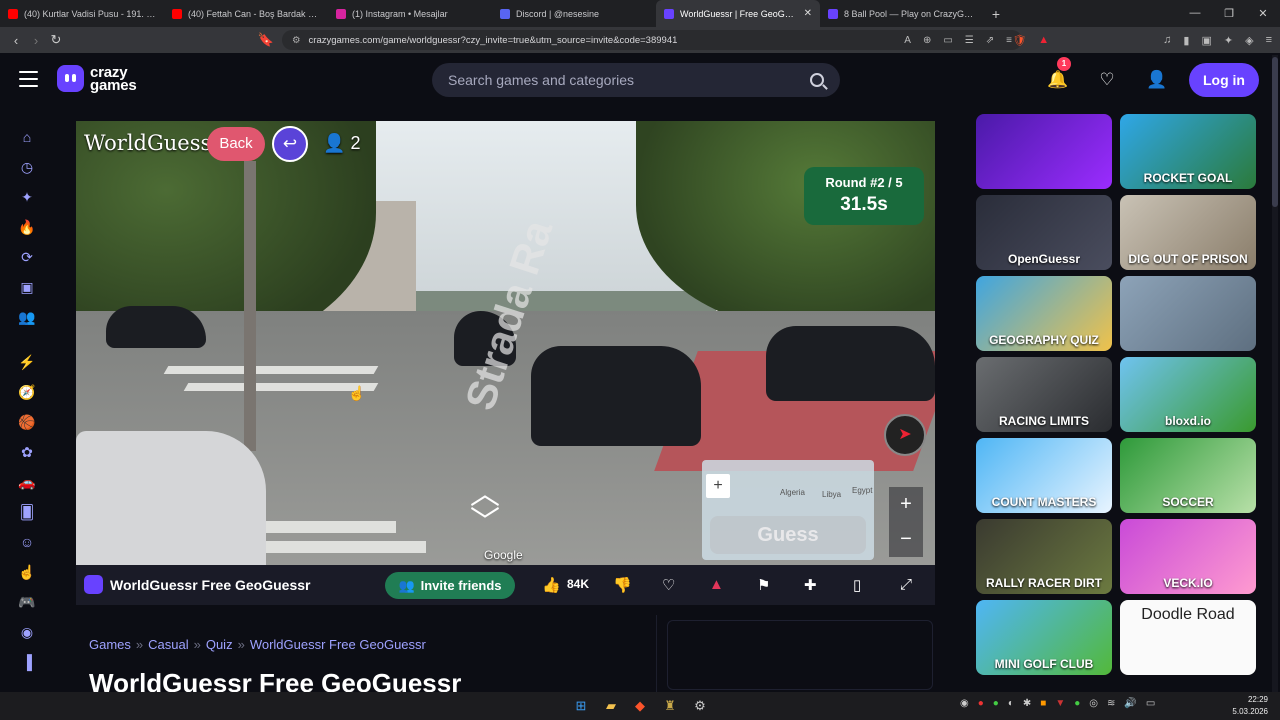  I want to click on game-thumbnail: DIG OUT OF PRISON, so click(1188, 232).